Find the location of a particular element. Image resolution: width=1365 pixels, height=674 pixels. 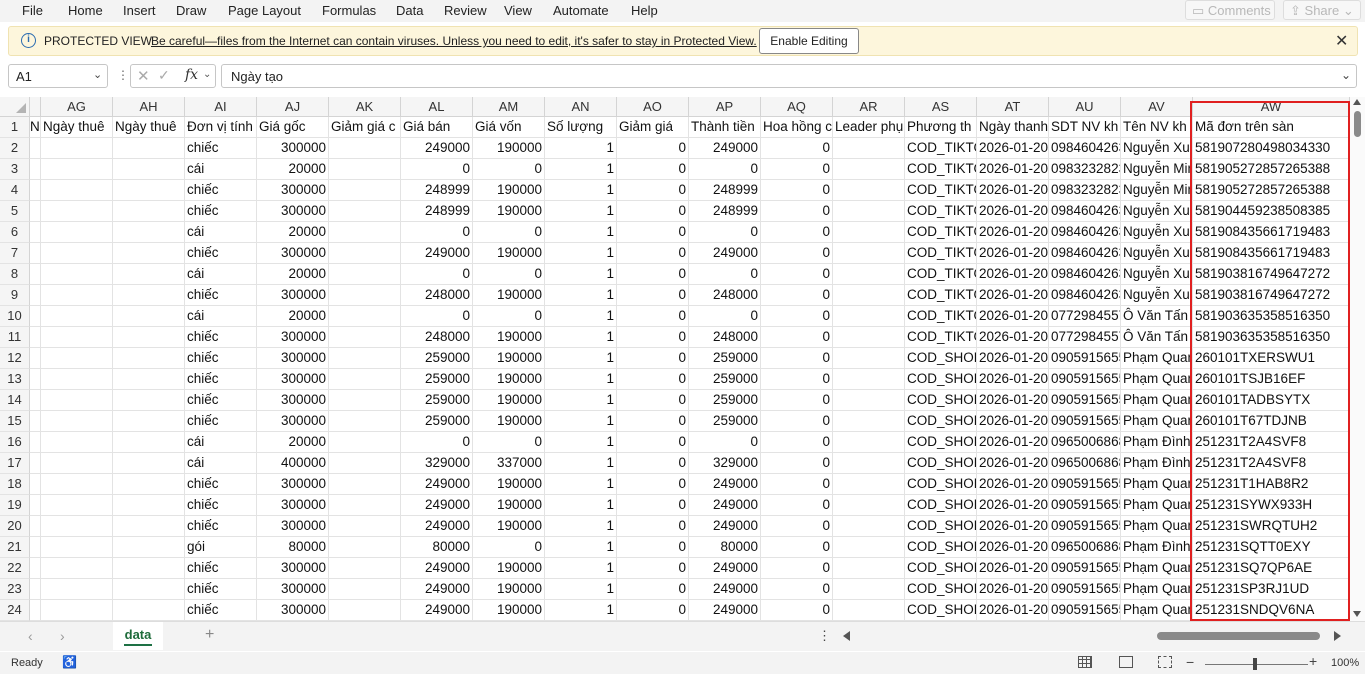

table-header-cell: Ngày thanh is located at coordinates (1013, 127).